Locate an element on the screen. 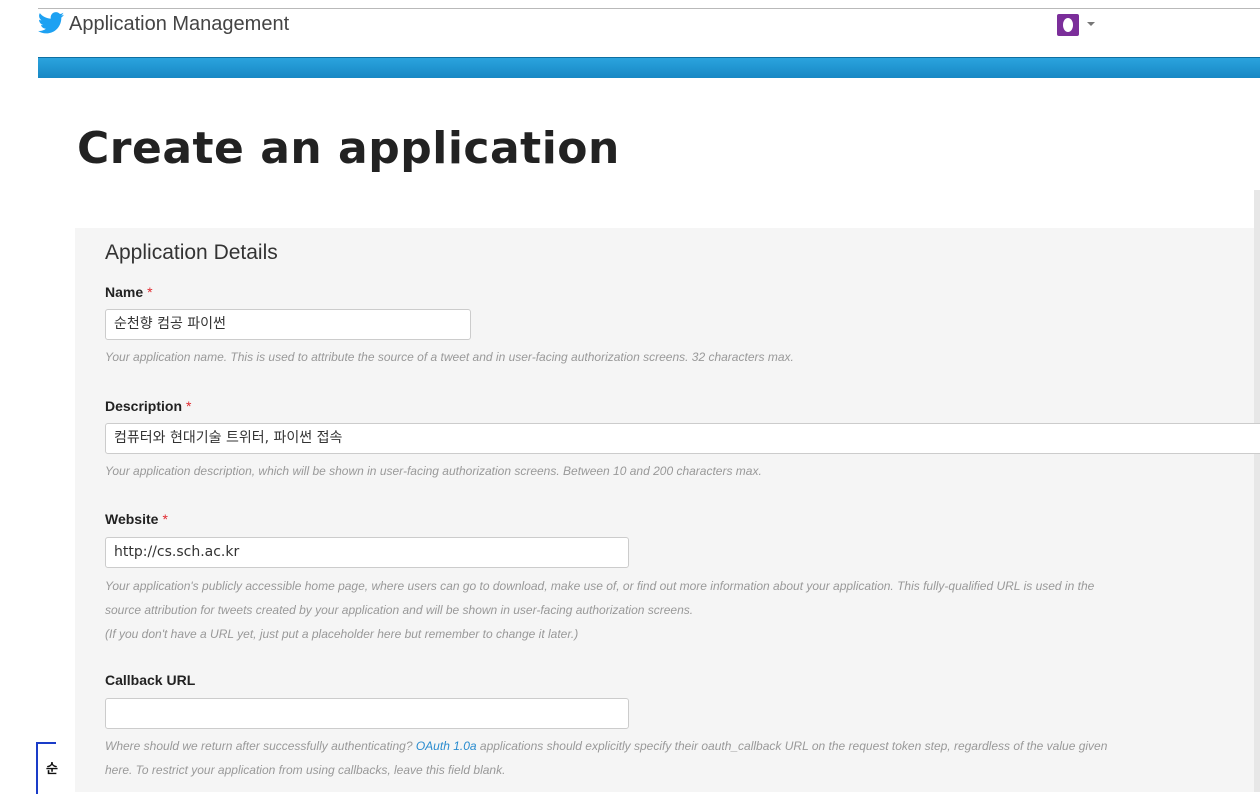  section-title: Application Details is located at coordinates (191, 252).